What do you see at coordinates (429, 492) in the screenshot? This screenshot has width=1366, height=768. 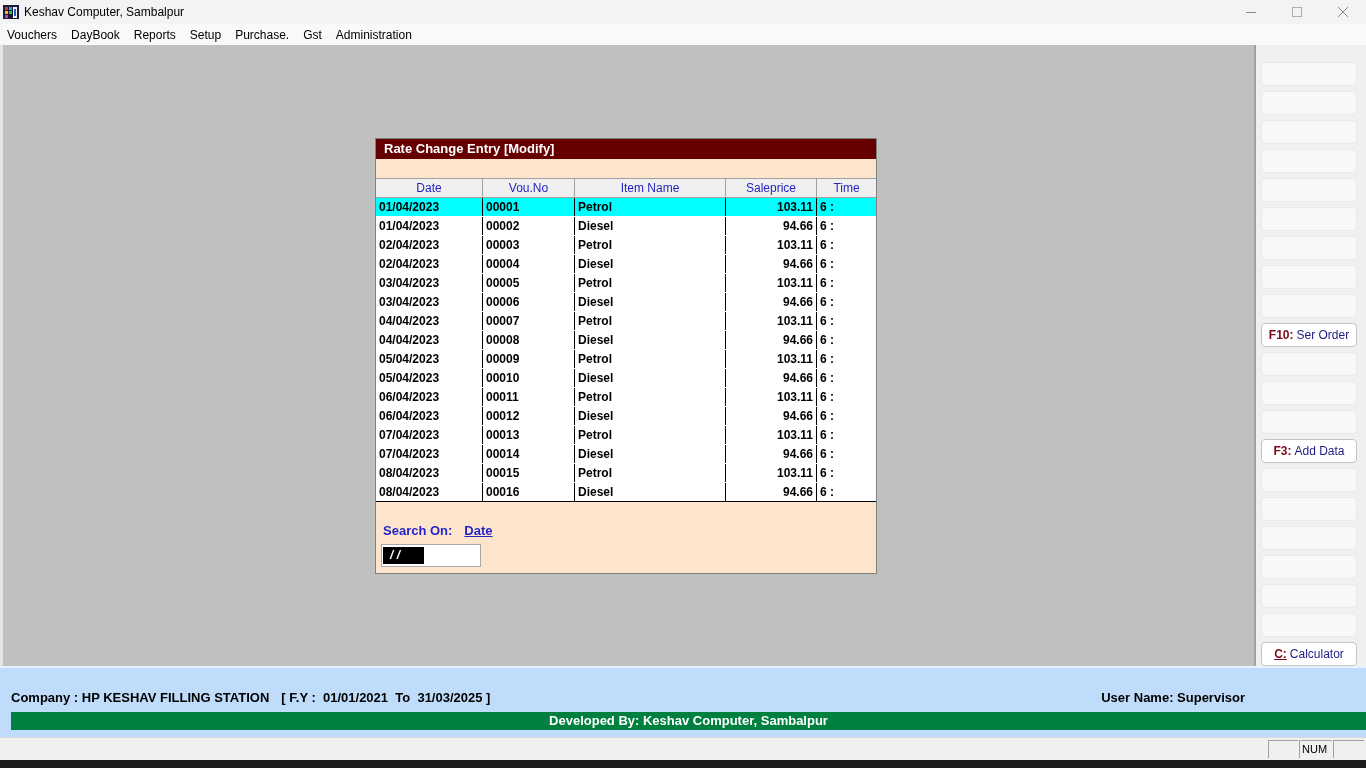 I see `table-cell: 08/04/2023` at bounding box center [429, 492].